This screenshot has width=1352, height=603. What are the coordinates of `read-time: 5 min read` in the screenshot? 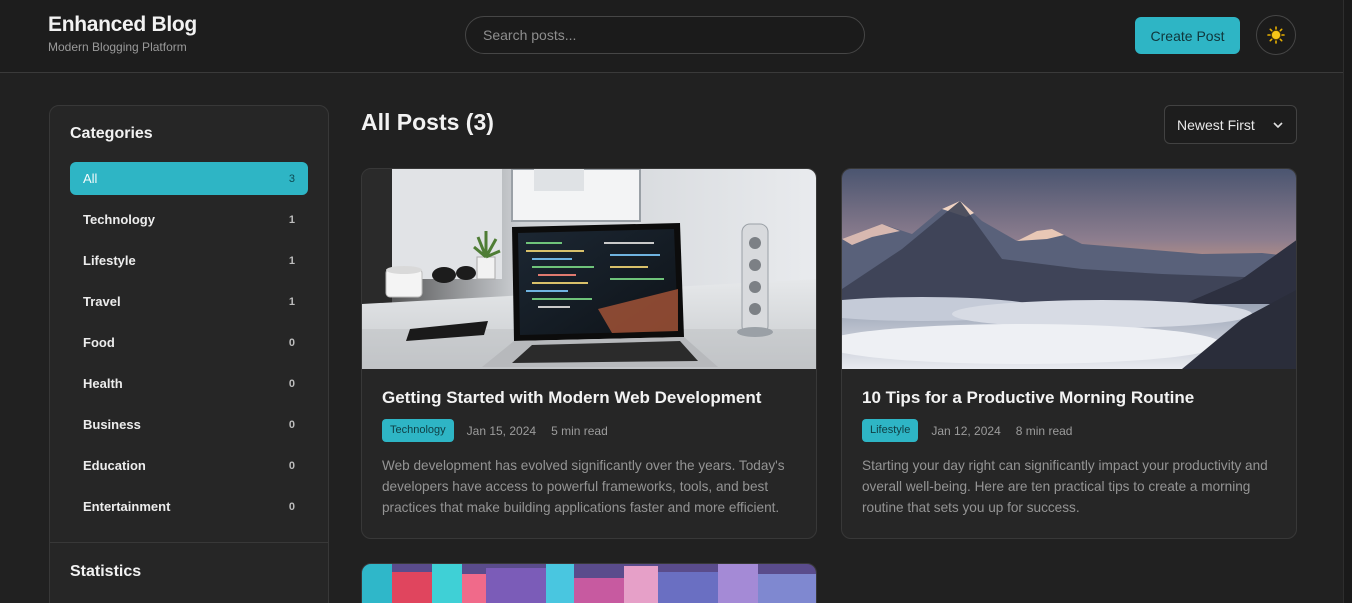 It's located at (579, 430).